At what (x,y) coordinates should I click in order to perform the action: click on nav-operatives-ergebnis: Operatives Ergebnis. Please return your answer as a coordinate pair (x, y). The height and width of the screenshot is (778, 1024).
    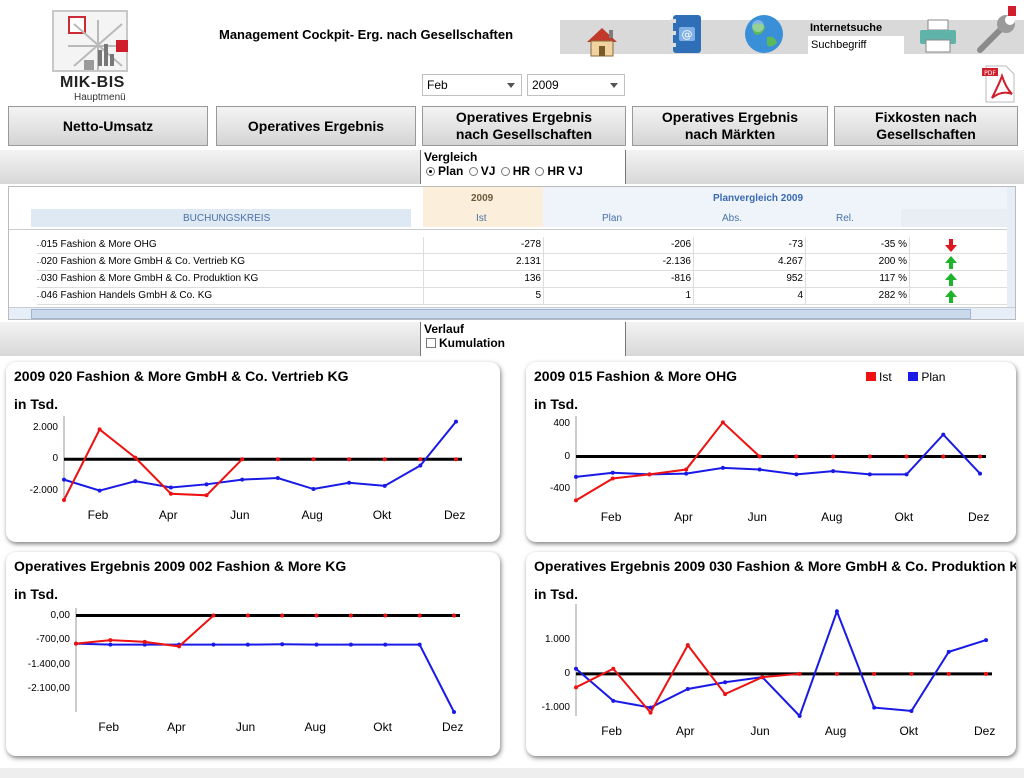
    Looking at the image, I should click on (316, 126).